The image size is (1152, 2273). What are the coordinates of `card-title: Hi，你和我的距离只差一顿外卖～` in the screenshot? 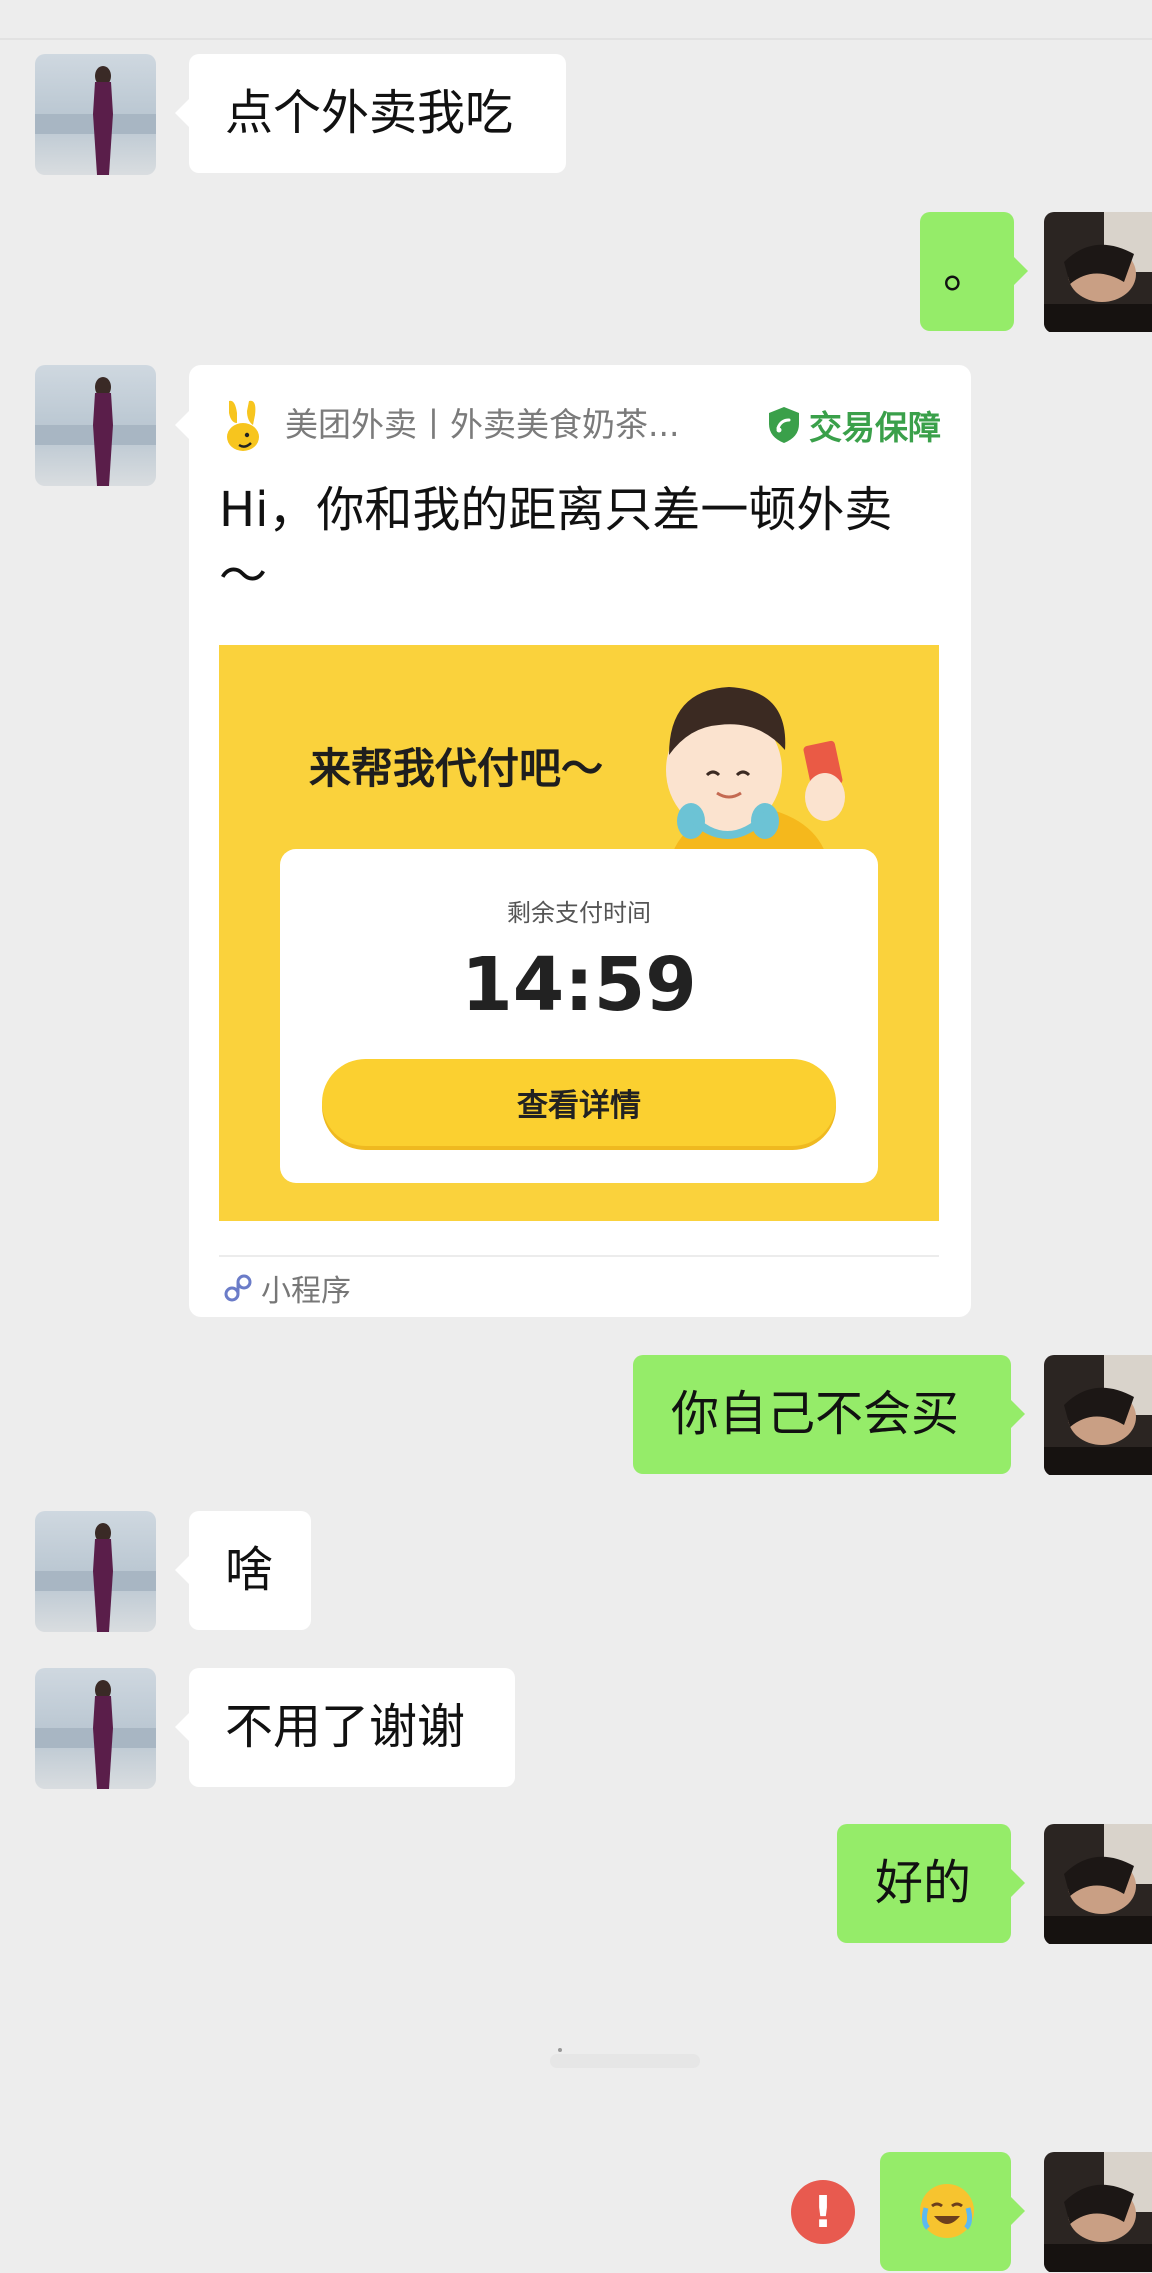 It's located at (556, 543).